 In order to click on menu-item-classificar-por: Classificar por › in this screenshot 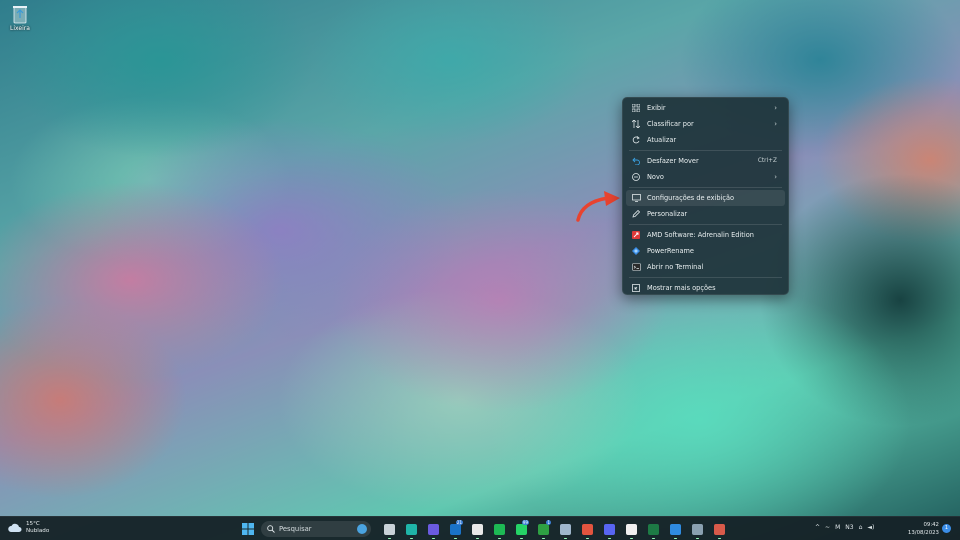, I will do `click(705, 124)`.